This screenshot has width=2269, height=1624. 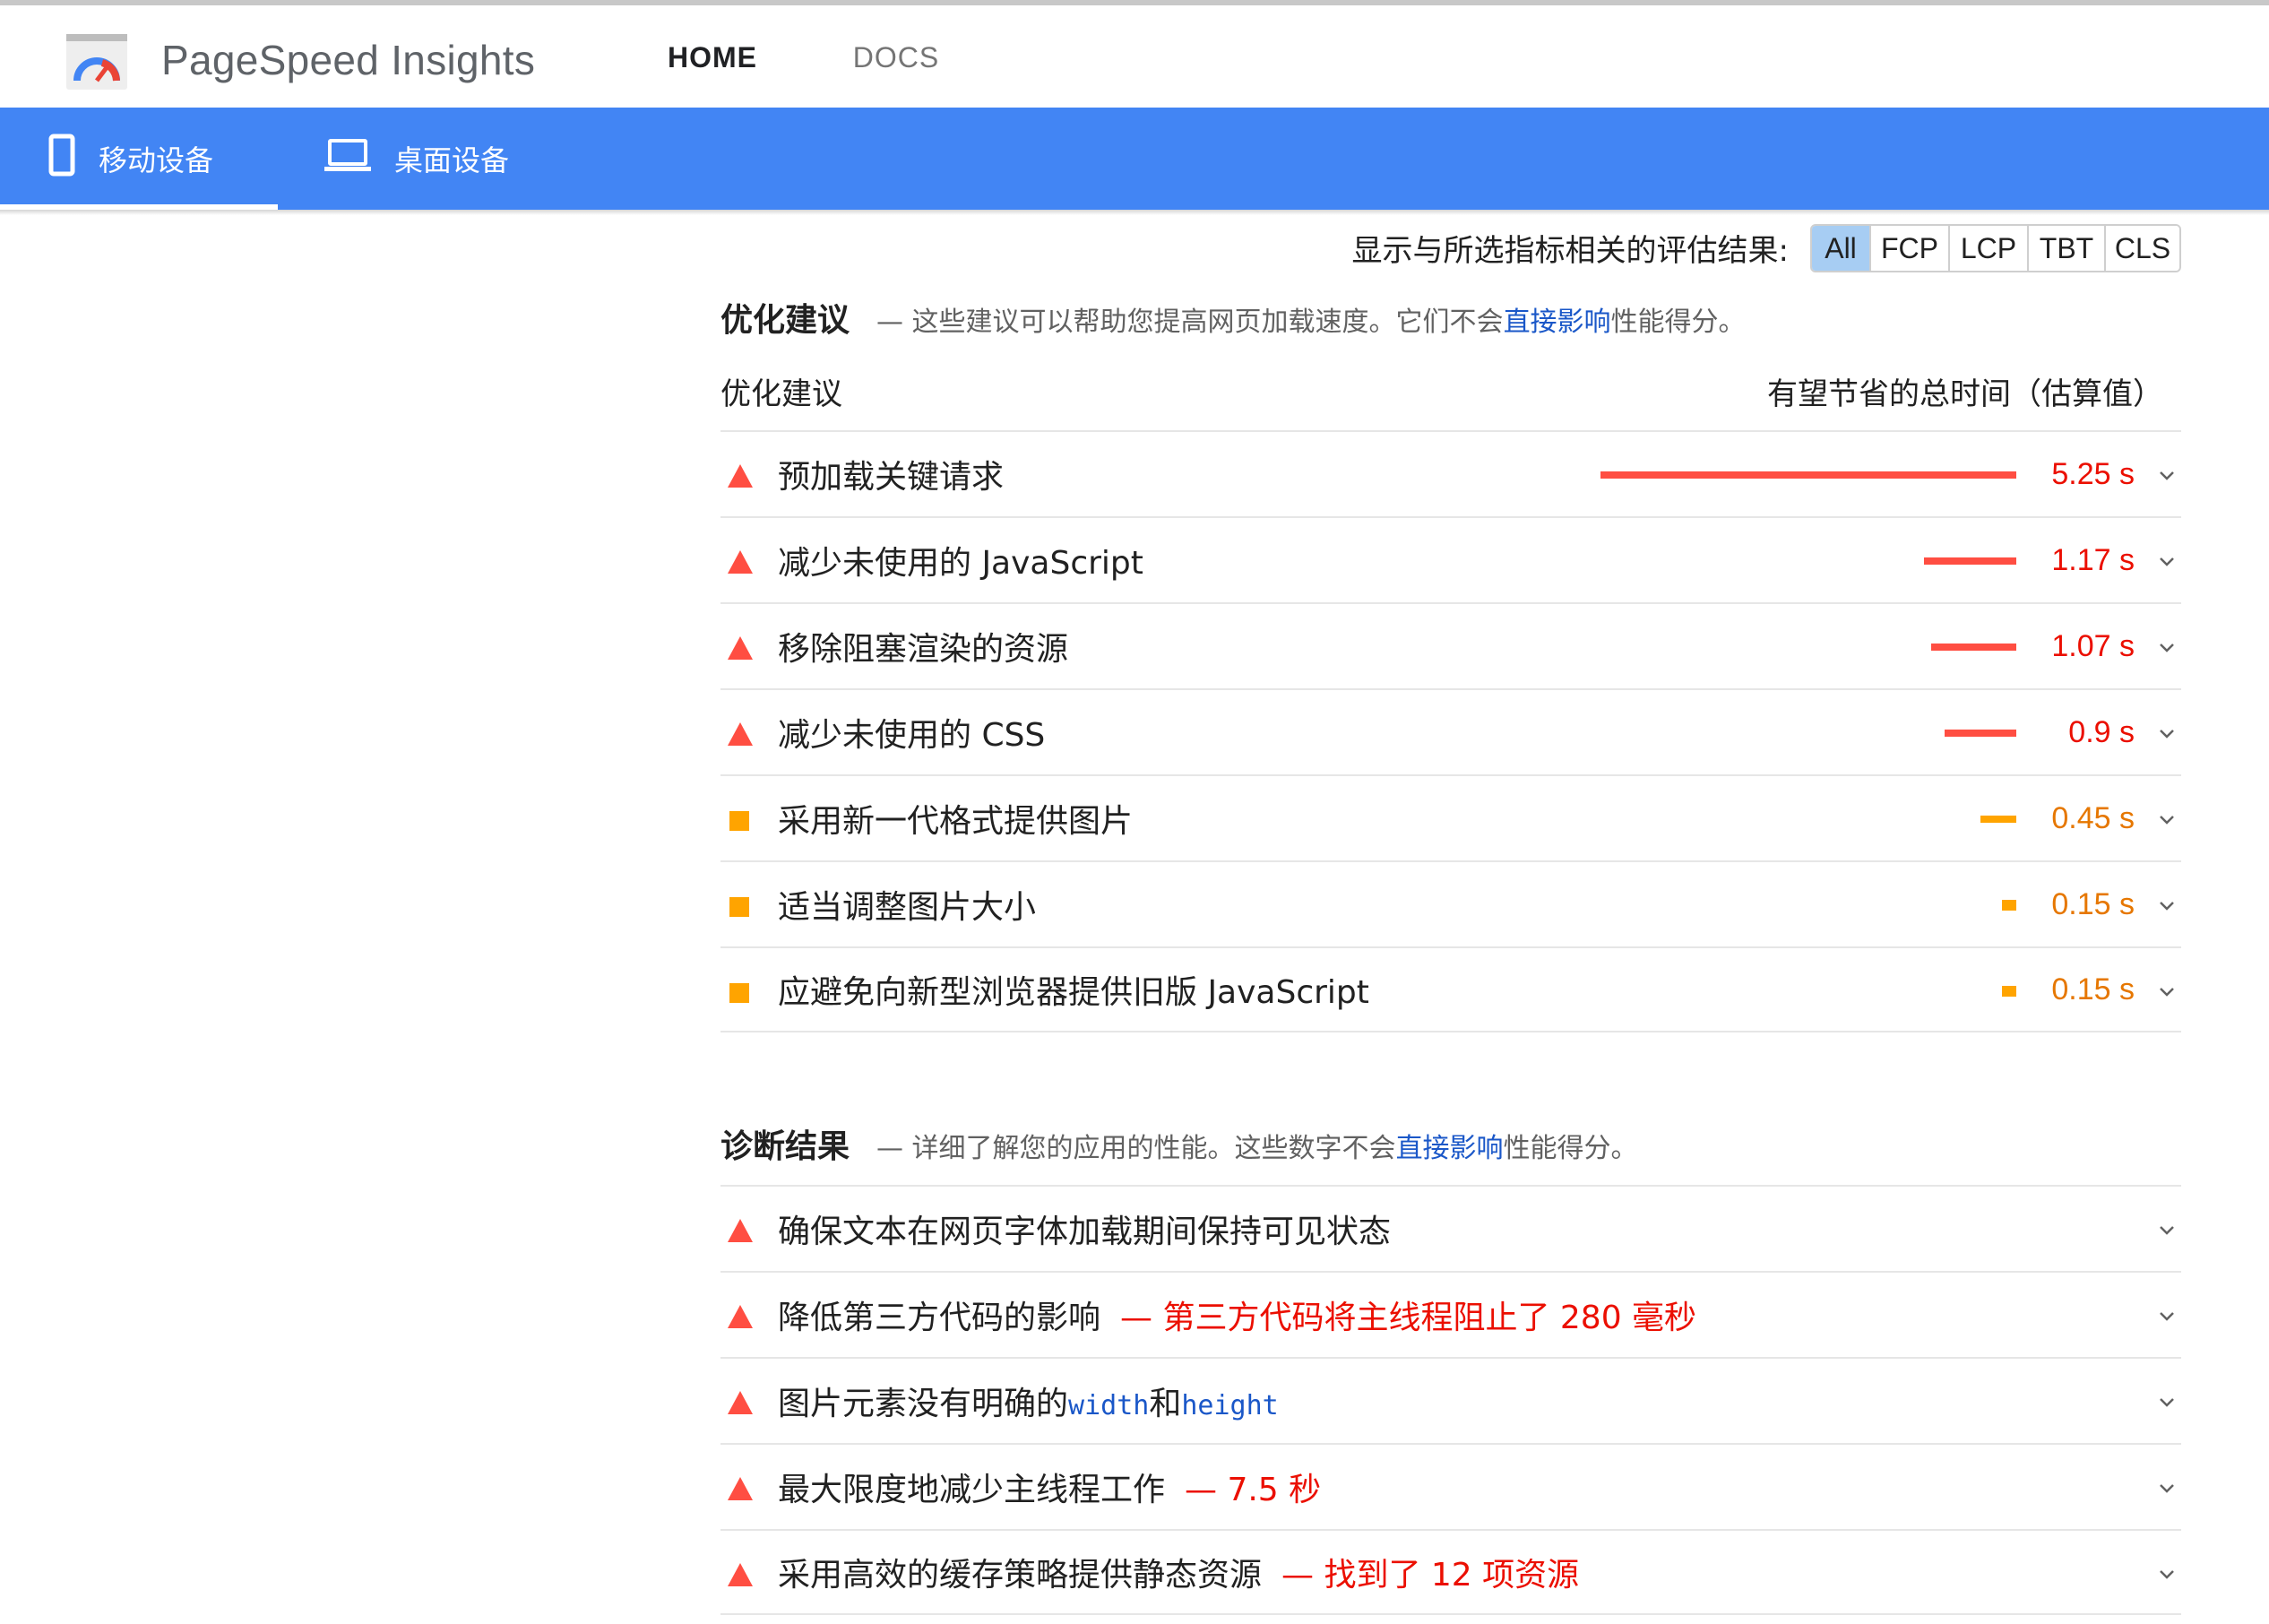 I want to click on savings-value: 1.07 s, so click(x=2093, y=645).